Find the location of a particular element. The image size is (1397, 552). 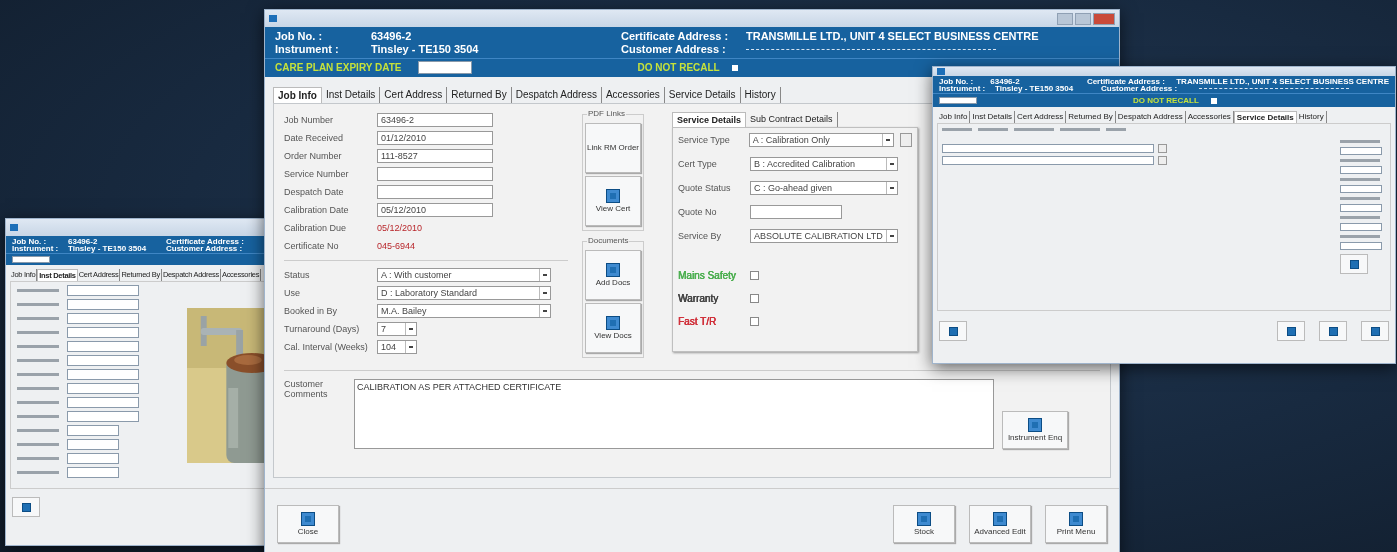

dropdown: 7 is located at coordinates (397, 329).